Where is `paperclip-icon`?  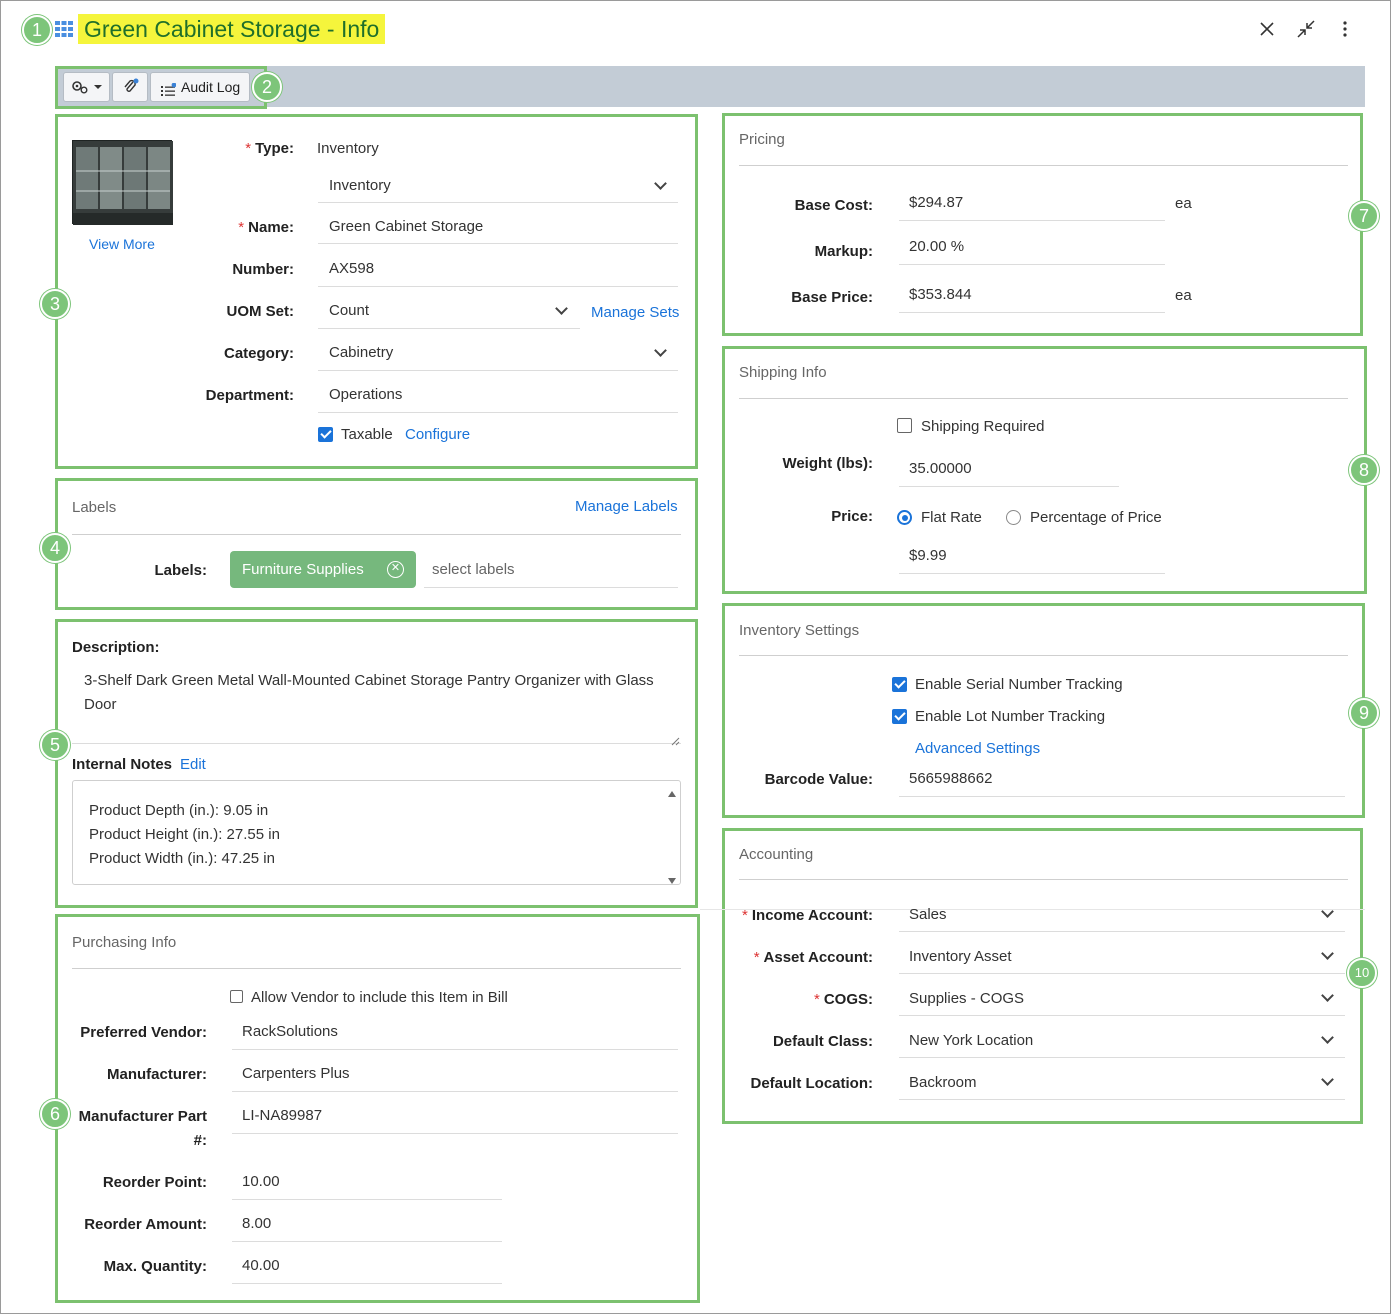 paperclip-icon is located at coordinates (131, 85).